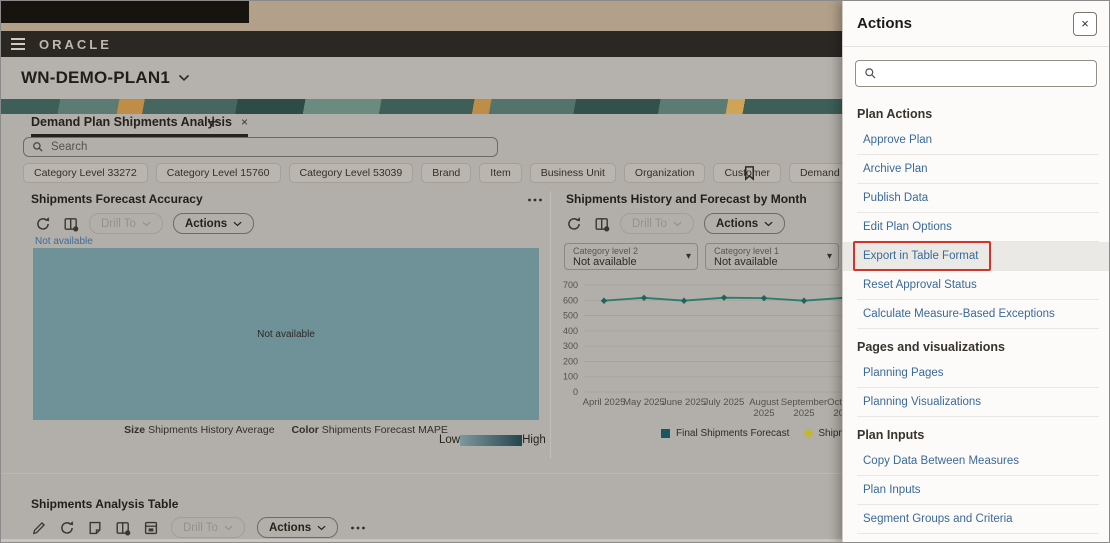 This screenshot has width=1110, height=543. What do you see at coordinates (664, 173) in the screenshot?
I see `filter-chip: Organization` at bounding box center [664, 173].